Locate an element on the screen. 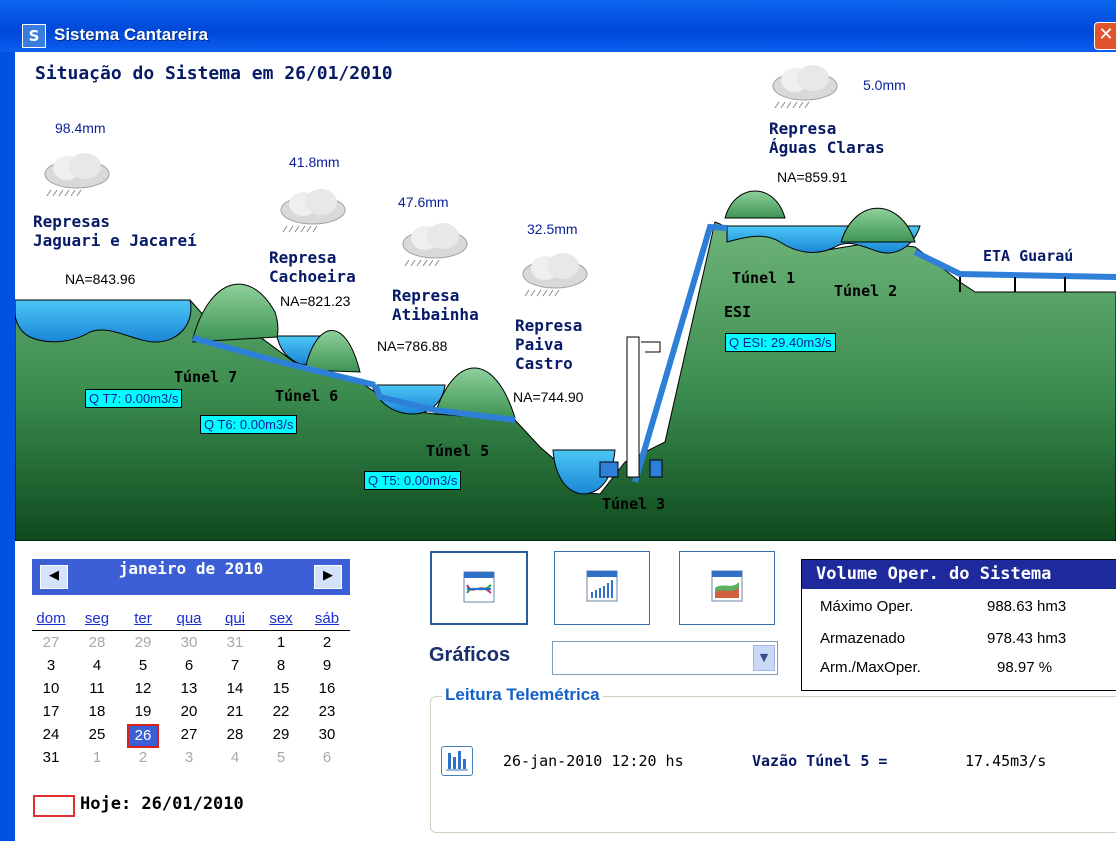 This screenshot has height=841, width=1116. calendar-day: 22 is located at coordinates (281, 712).